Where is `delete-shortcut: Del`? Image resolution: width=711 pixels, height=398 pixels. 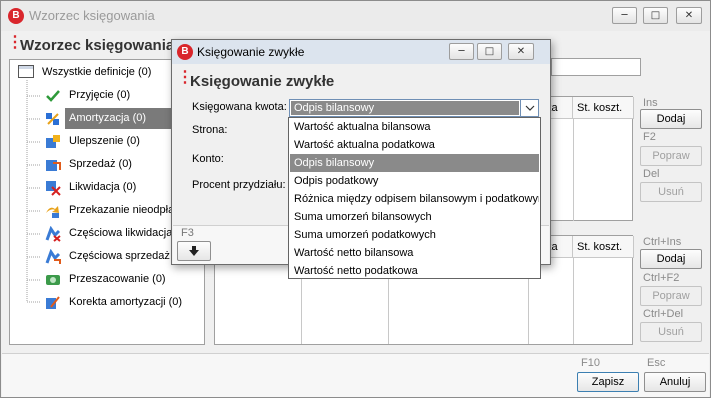 delete-shortcut: Del is located at coordinates (651, 174).